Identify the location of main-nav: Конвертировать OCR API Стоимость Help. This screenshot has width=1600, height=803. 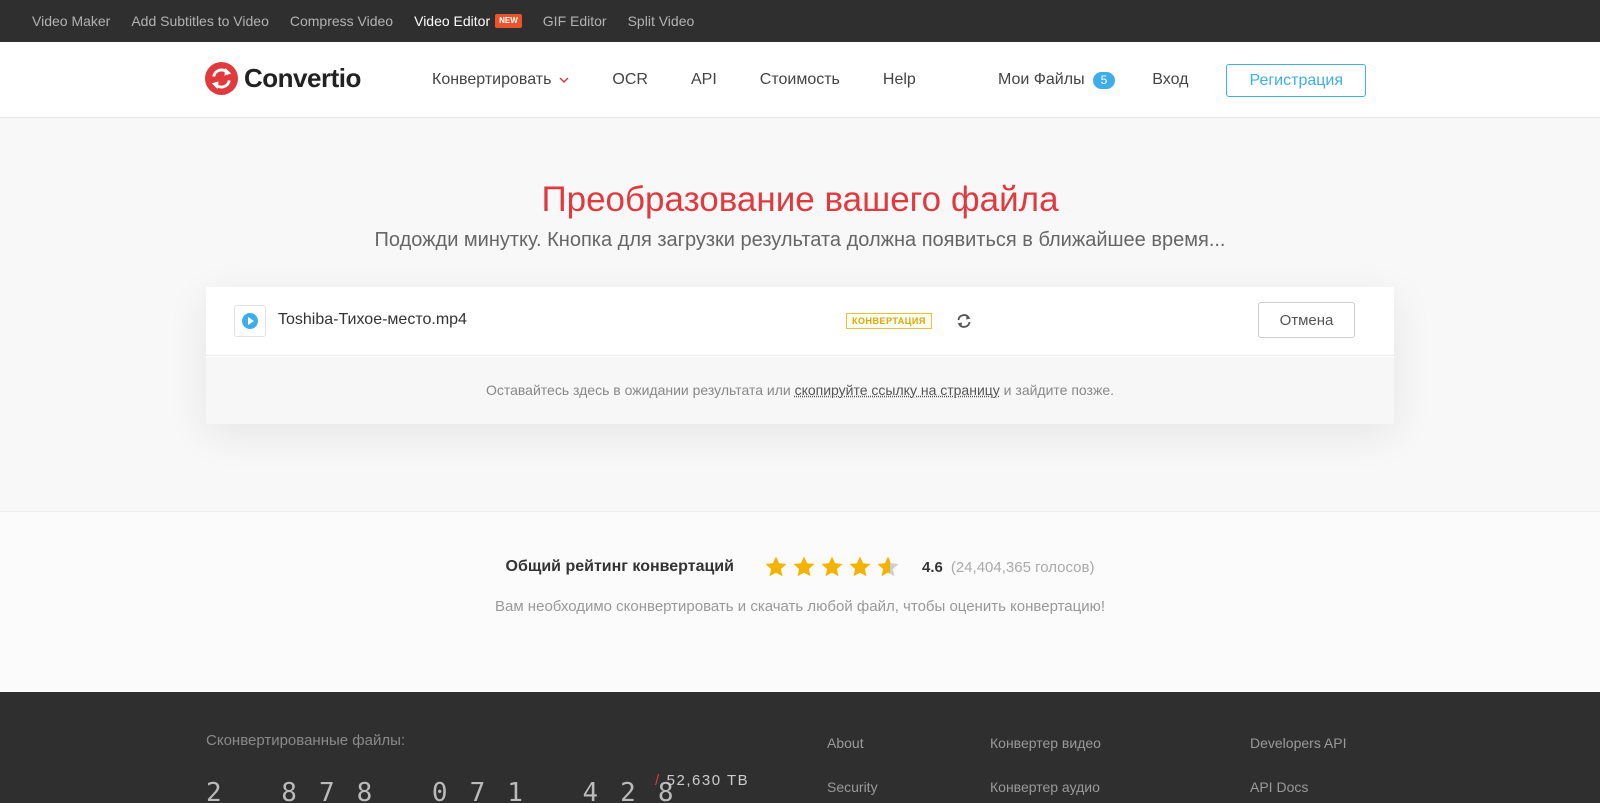
(695, 80).